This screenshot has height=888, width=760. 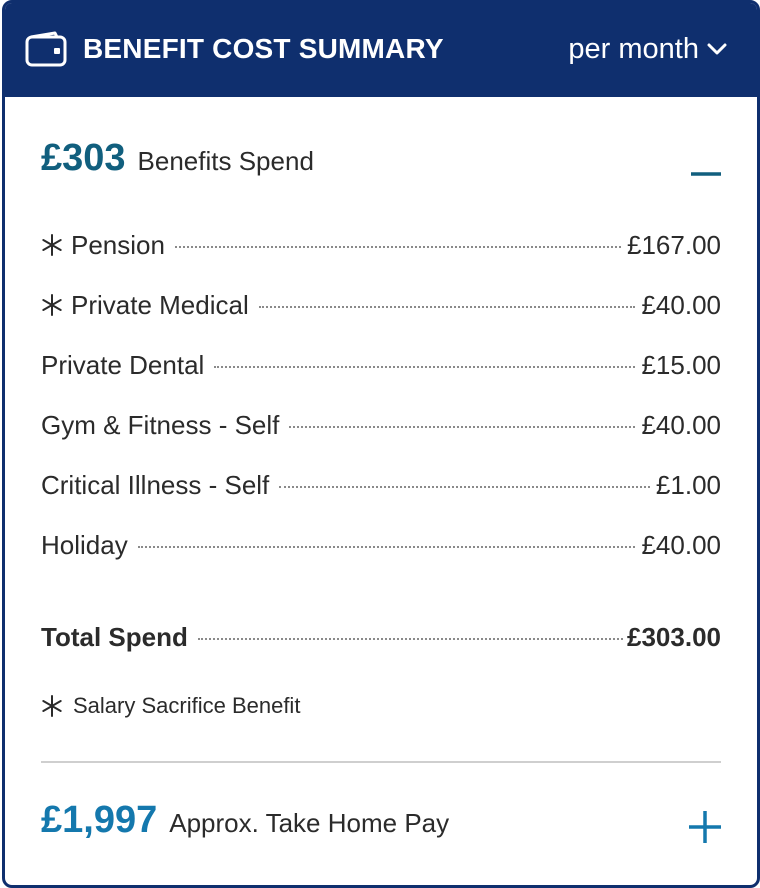 I want to click on benefit-name: Gym & Fitness - Self, so click(x=160, y=425).